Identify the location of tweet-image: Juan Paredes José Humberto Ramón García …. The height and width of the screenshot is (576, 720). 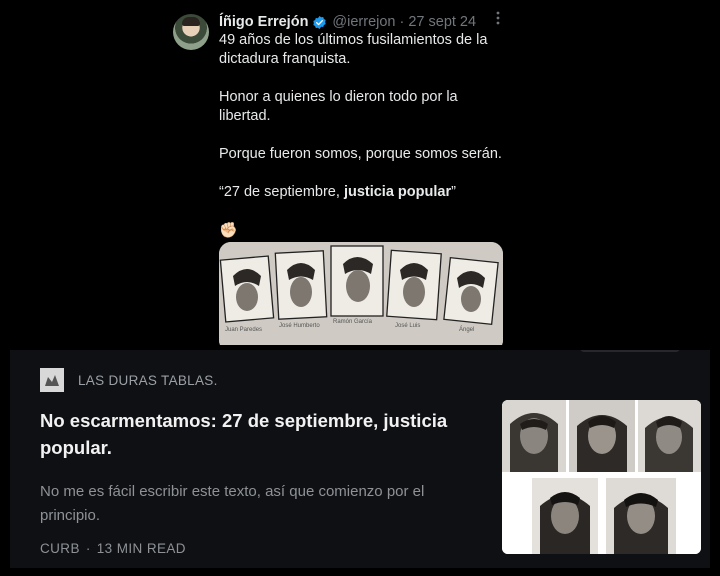
(361, 293).